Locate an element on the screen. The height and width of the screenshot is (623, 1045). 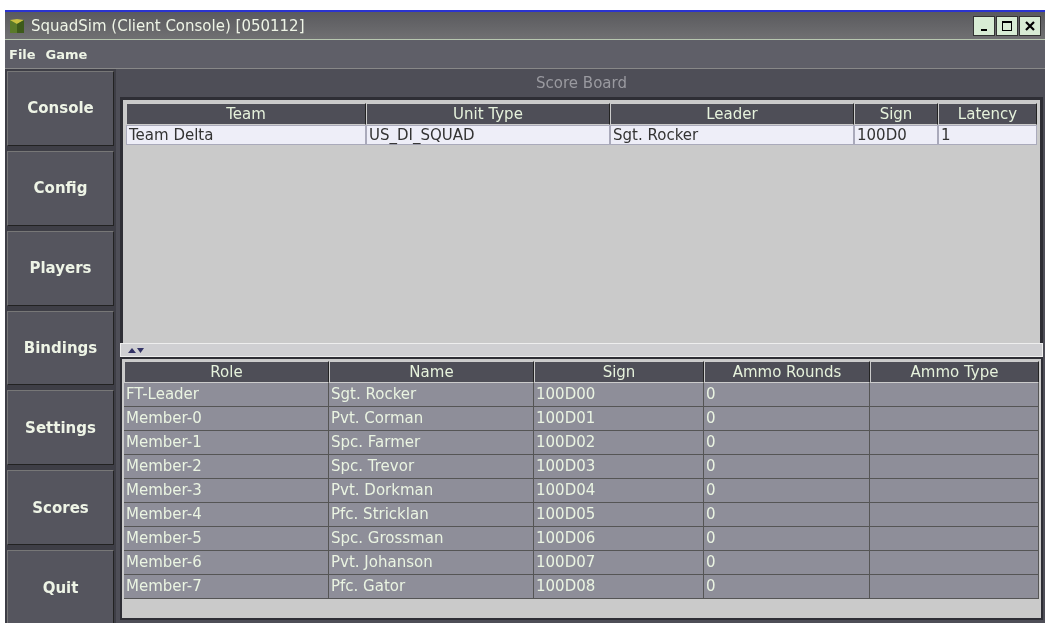
table-cell: Member-4 is located at coordinates (226, 515).